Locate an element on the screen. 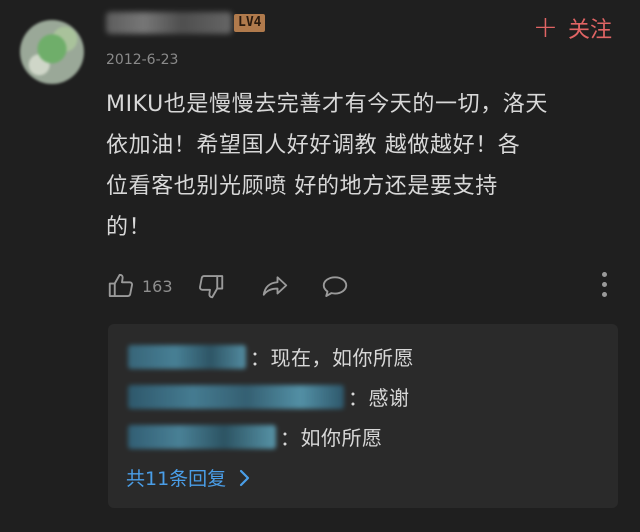 The width and height of the screenshot is (640, 532). speech-bubble-icon is located at coordinates (335, 286).